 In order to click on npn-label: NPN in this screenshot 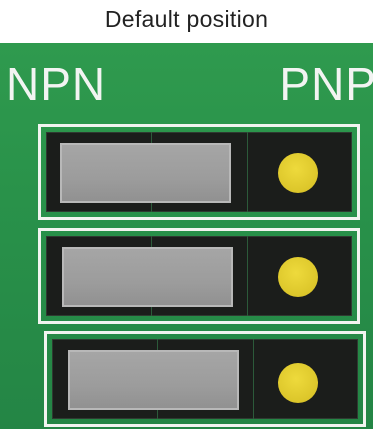, I will do `click(56, 84)`.